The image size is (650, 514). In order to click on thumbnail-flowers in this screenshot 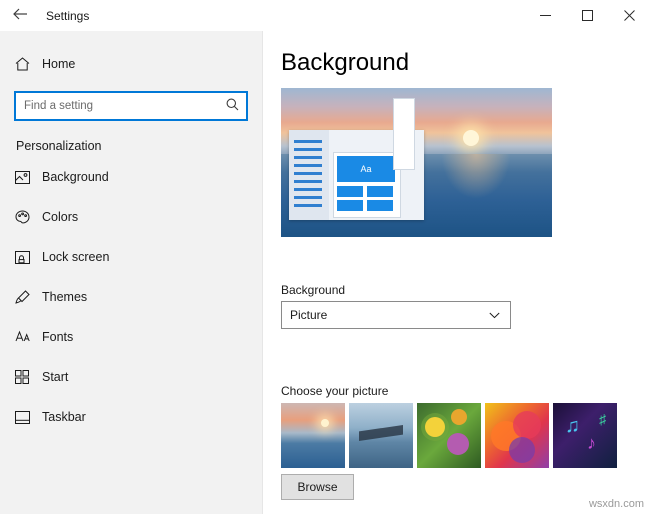, I will do `click(449, 435)`.